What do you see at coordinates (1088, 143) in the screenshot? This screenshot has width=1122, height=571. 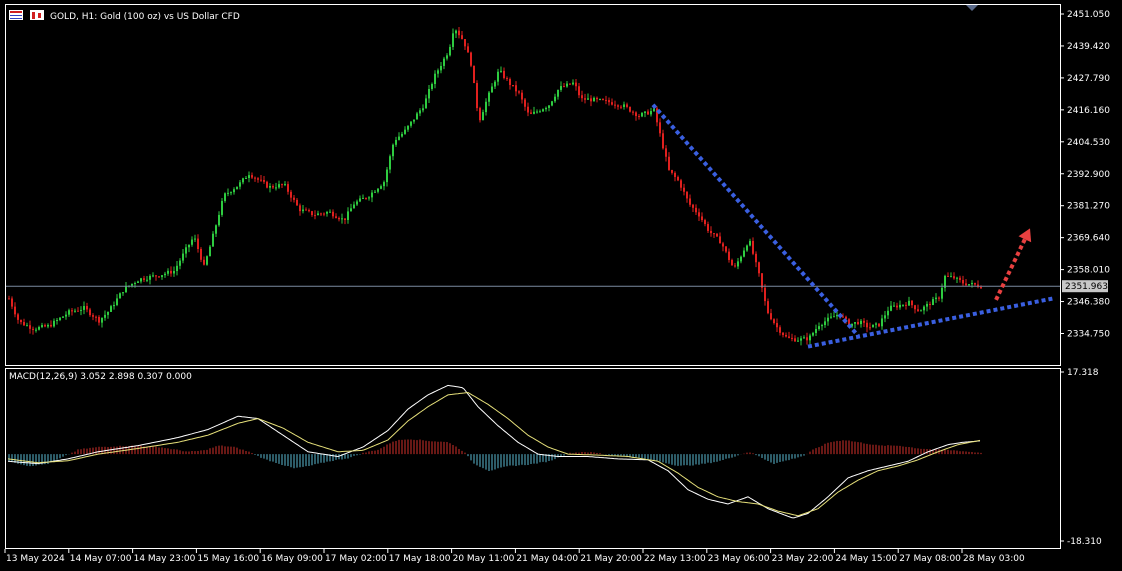 I see `price-tick-label: 2404.530` at bounding box center [1088, 143].